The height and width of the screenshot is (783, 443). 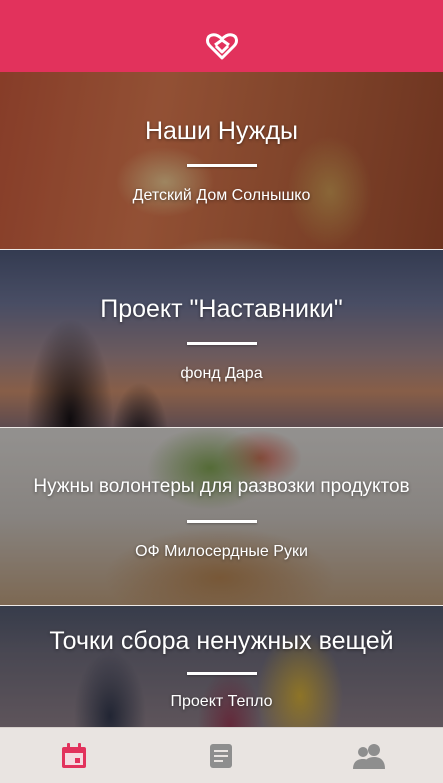 What do you see at coordinates (221, 373) in the screenshot?
I see `card-subtitle: фонд Дара` at bounding box center [221, 373].